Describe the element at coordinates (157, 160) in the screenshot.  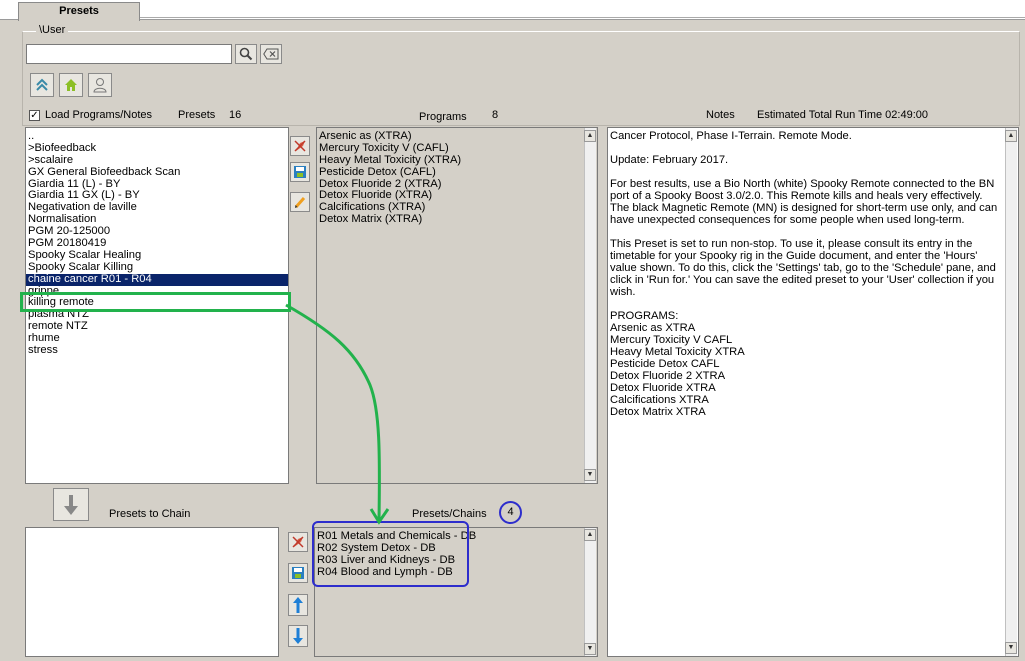
I see `list-item: >scalaire` at that location.